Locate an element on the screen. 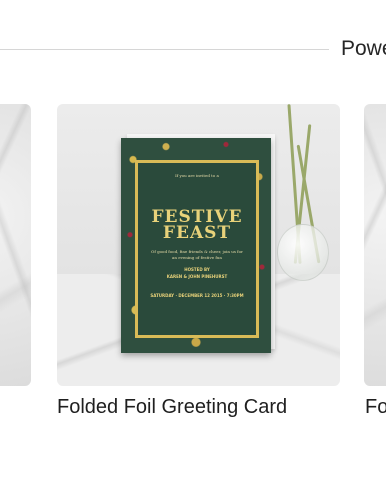  product-image-right is located at coordinates (375, 245).